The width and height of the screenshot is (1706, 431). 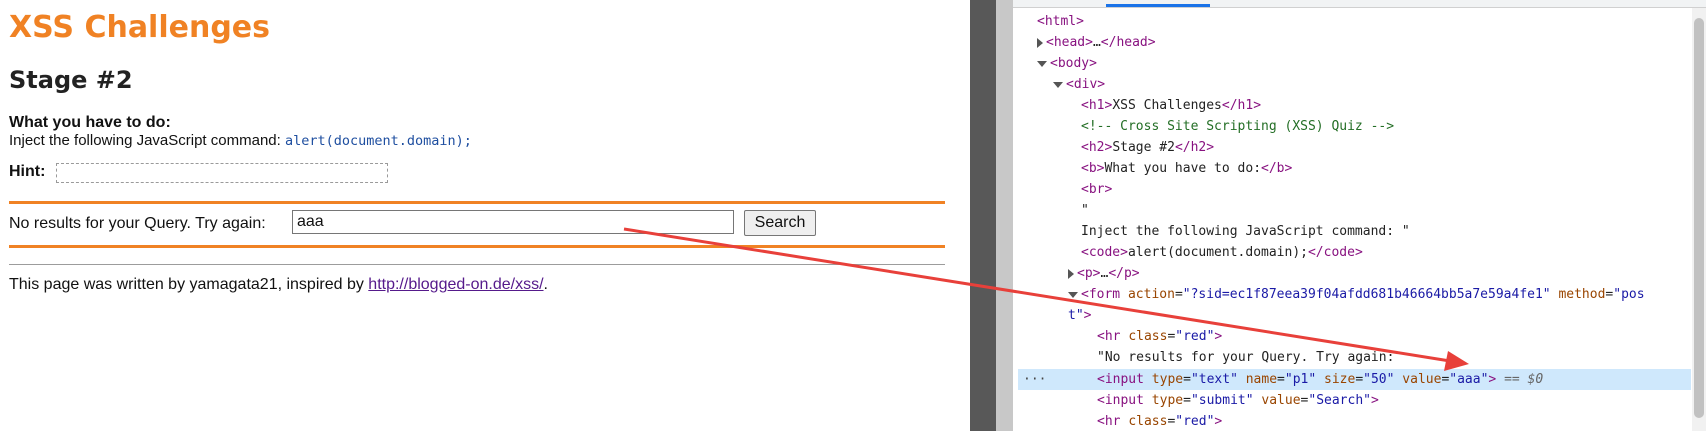 What do you see at coordinates (147, 140) in the screenshot?
I see `todo-text-label: Inject the following JavaScript command:` at bounding box center [147, 140].